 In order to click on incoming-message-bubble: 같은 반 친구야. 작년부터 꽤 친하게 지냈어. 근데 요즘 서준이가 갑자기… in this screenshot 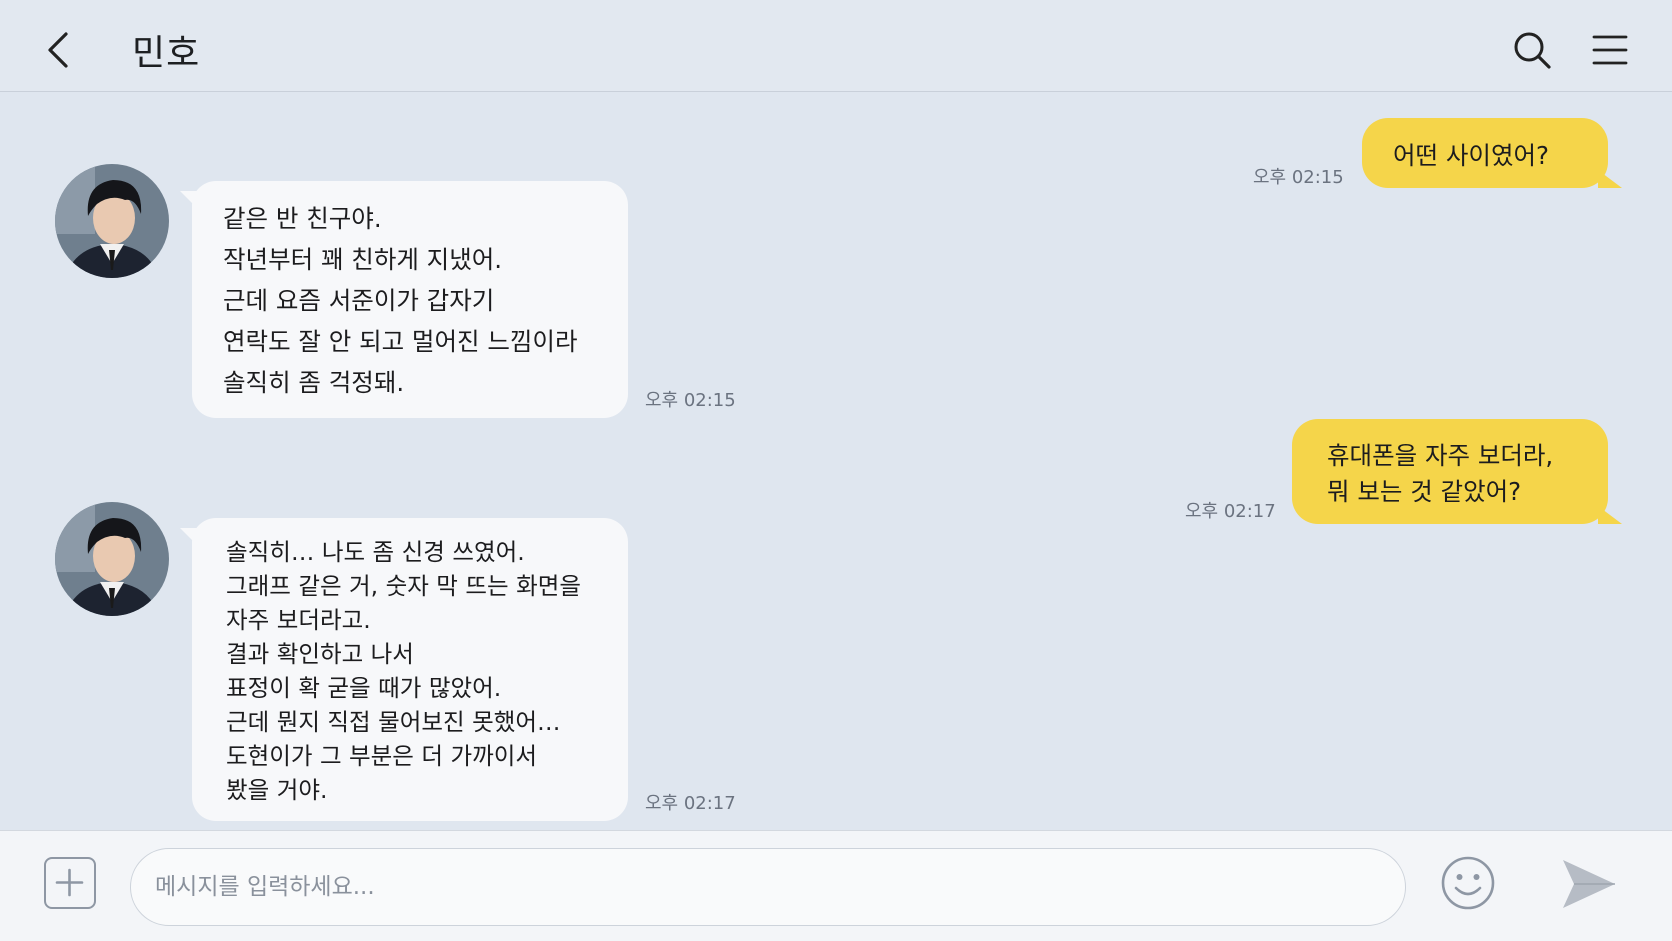, I will do `click(404, 299)`.